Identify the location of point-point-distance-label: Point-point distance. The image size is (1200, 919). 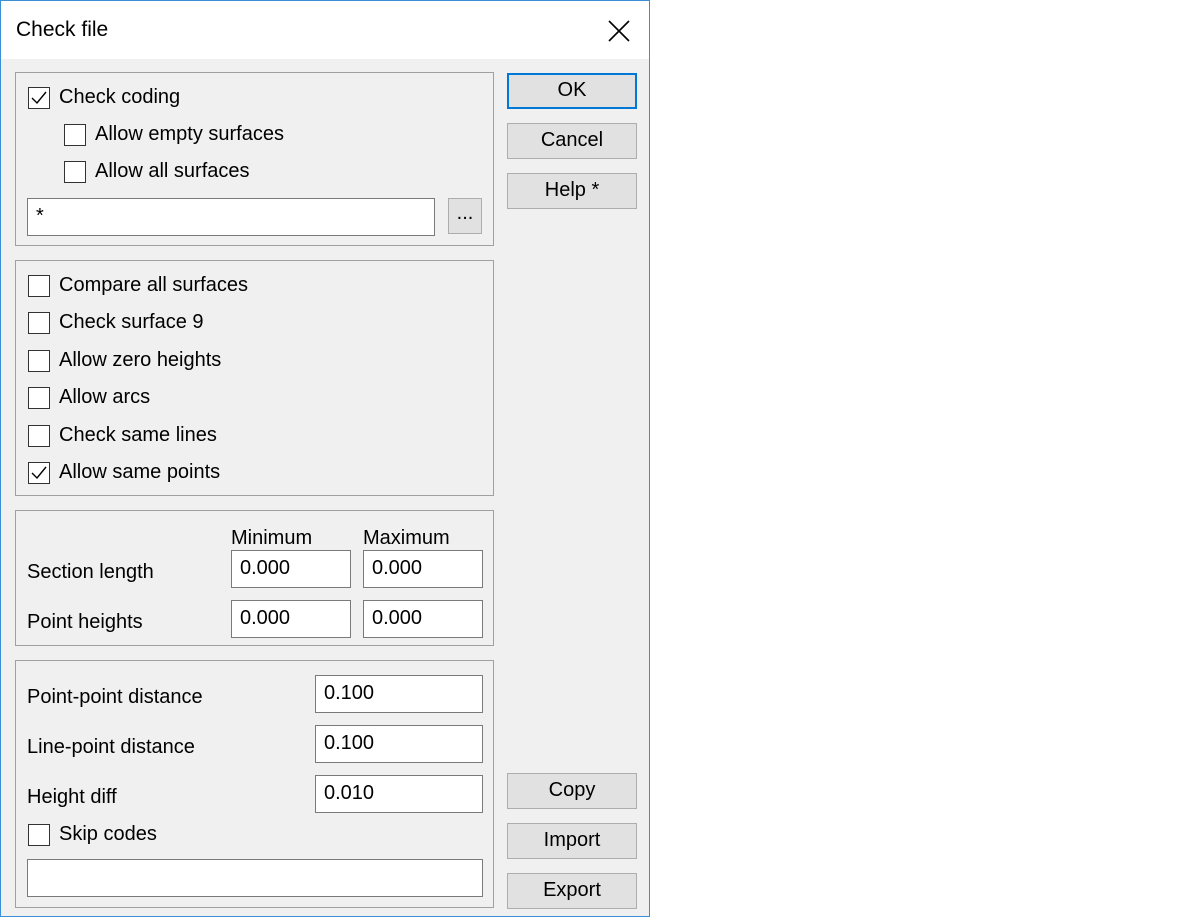
(115, 697).